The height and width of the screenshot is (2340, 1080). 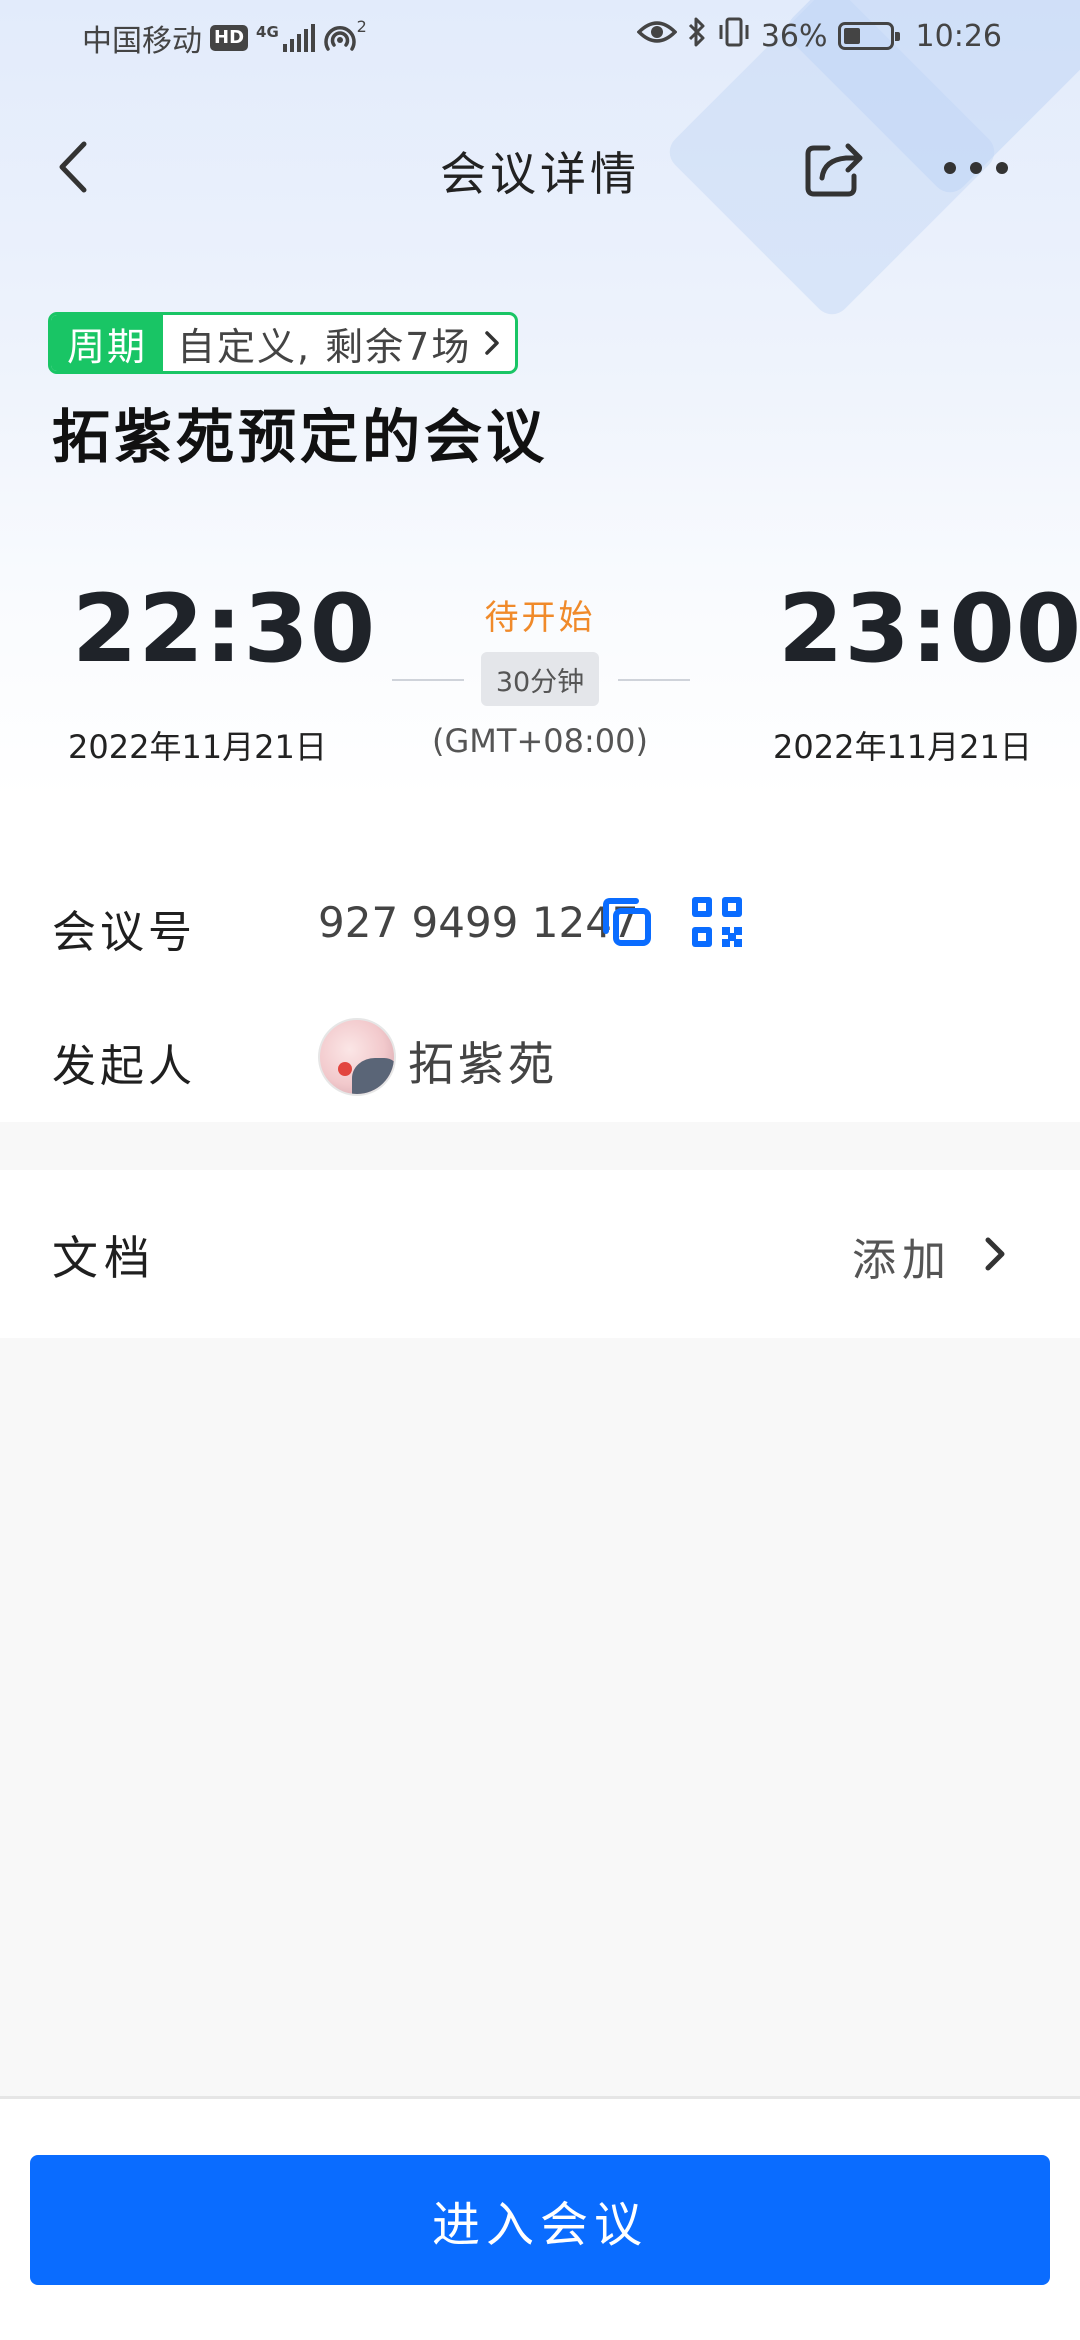 I want to click on carrier-name: 中国移动, so click(x=142, y=41).